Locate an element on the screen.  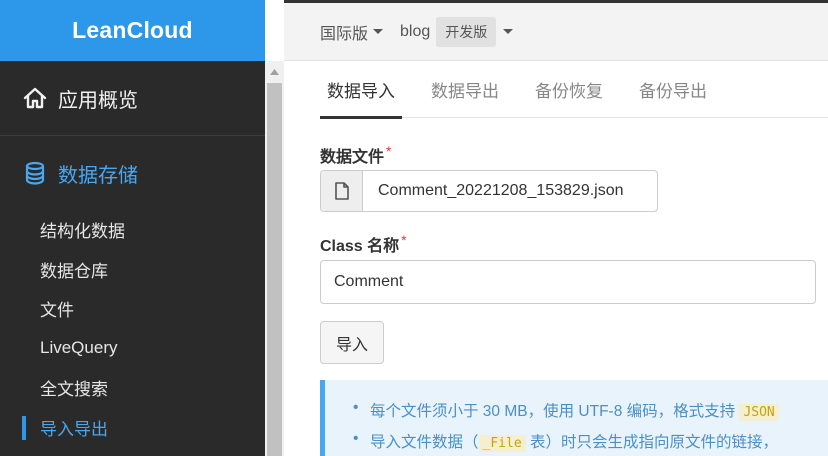
tab-backup-export: 备份导出 is located at coordinates (673, 89).